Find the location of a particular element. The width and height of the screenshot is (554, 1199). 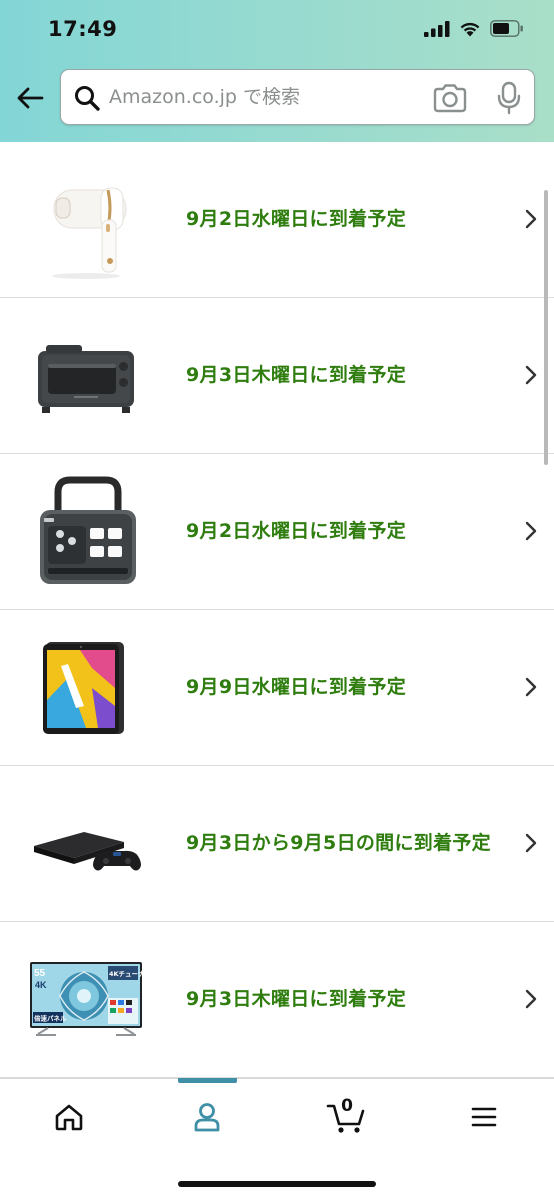

order-item: 9月9日水曜日に到着予定 is located at coordinates (277, 688).